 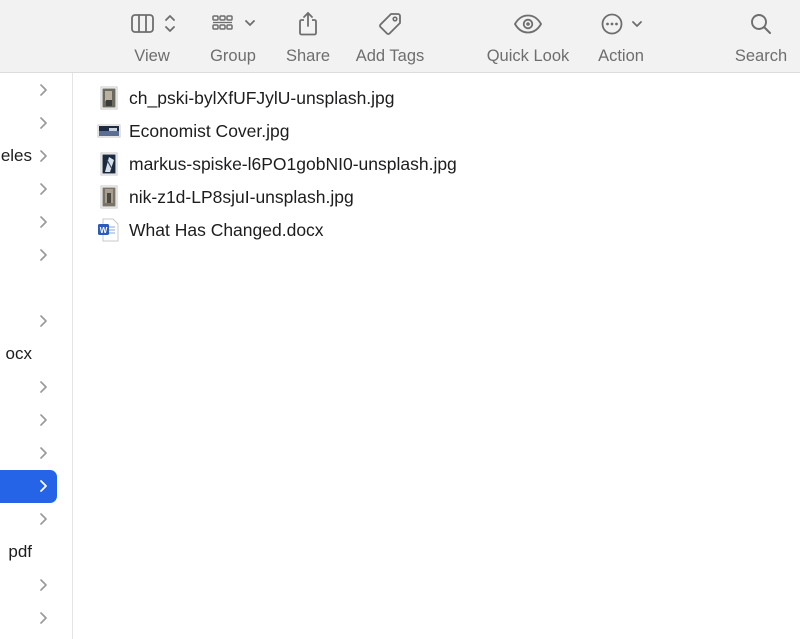 I want to click on search-button: Search, so click(x=761, y=36).